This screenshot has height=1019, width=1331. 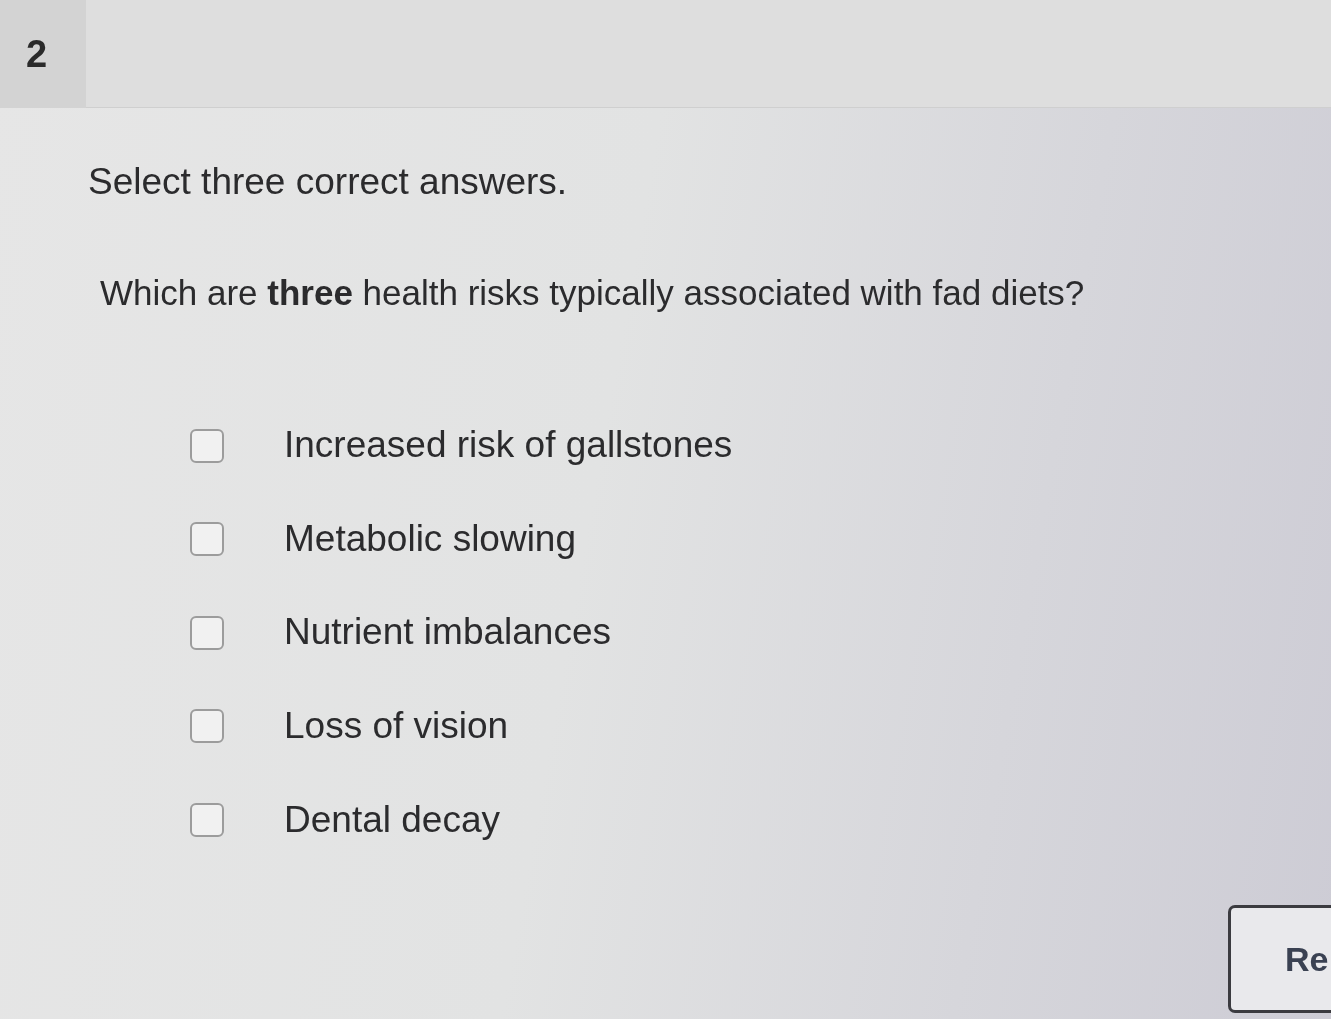 What do you see at coordinates (1279, 959) in the screenshot?
I see `action-button: Re` at bounding box center [1279, 959].